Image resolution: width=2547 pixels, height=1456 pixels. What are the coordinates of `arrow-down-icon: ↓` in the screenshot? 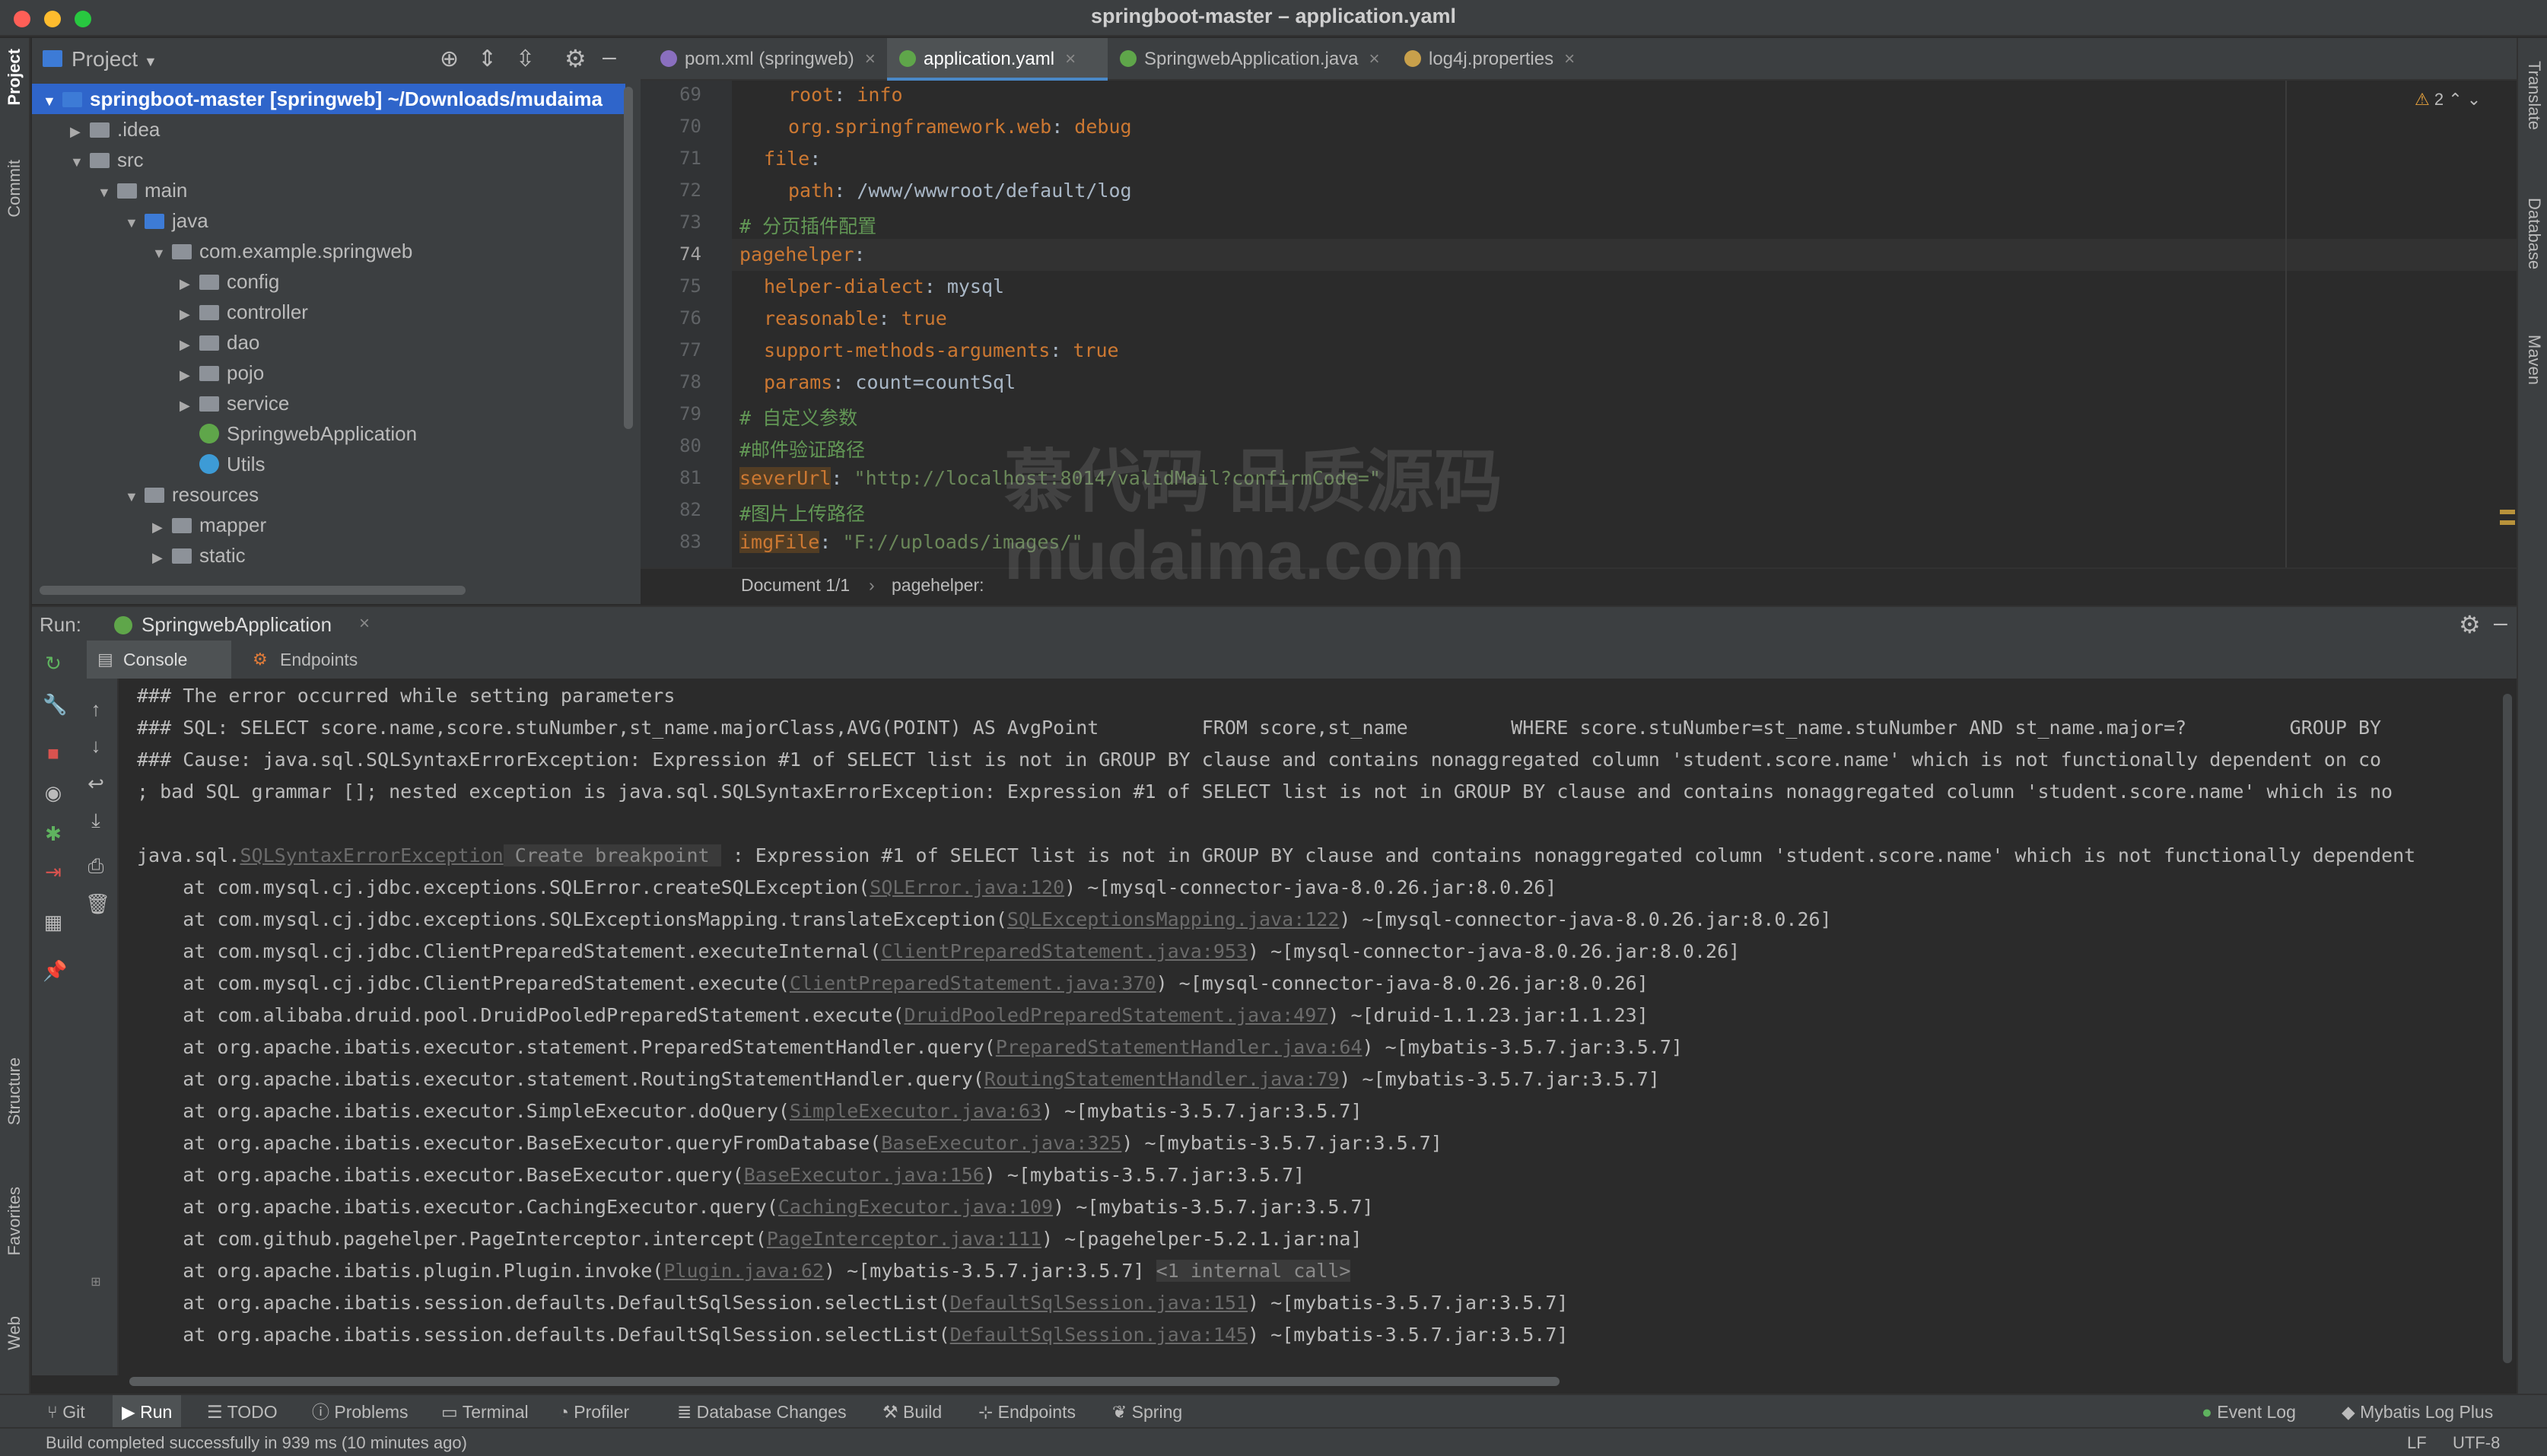 It's located at (96, 745).